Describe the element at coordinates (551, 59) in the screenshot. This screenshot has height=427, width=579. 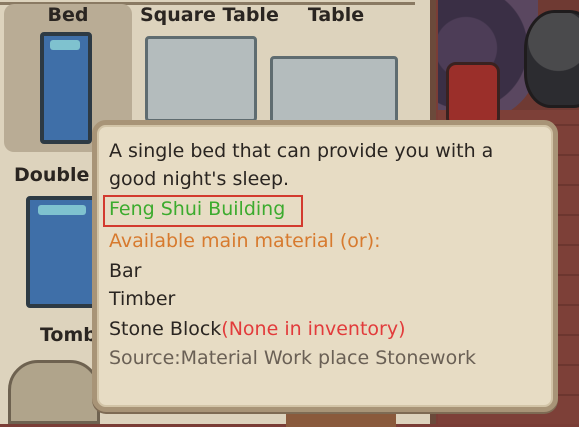
I see `storage-jar` at that location.